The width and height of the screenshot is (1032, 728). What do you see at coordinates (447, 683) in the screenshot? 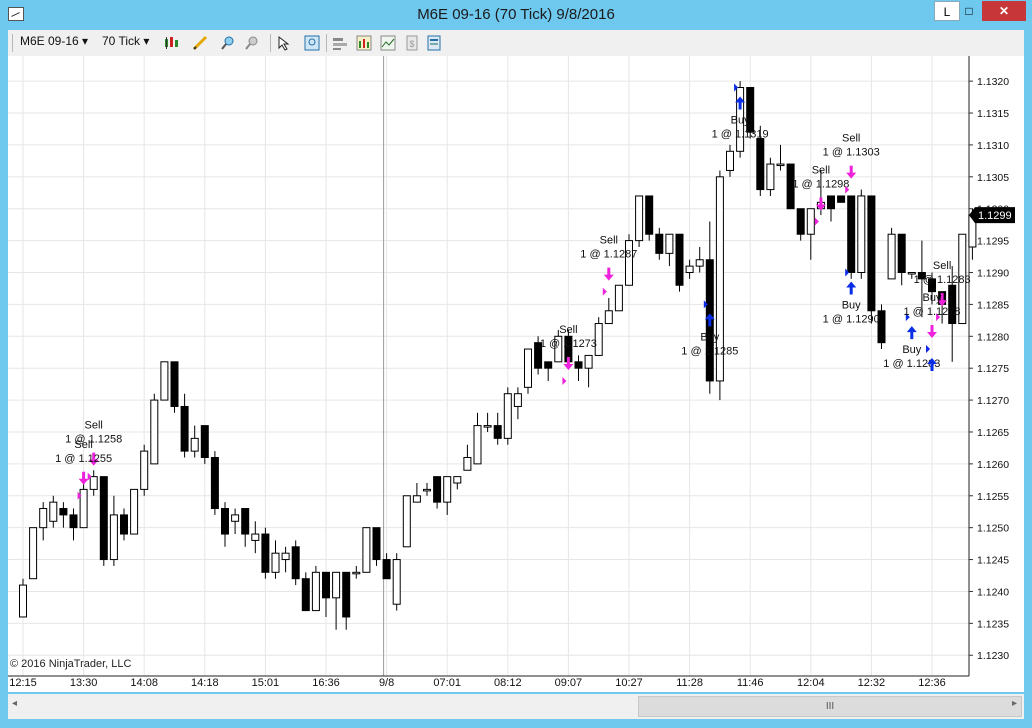
I see `x-tick-label: 07:01` at bounding box center [447, 683].